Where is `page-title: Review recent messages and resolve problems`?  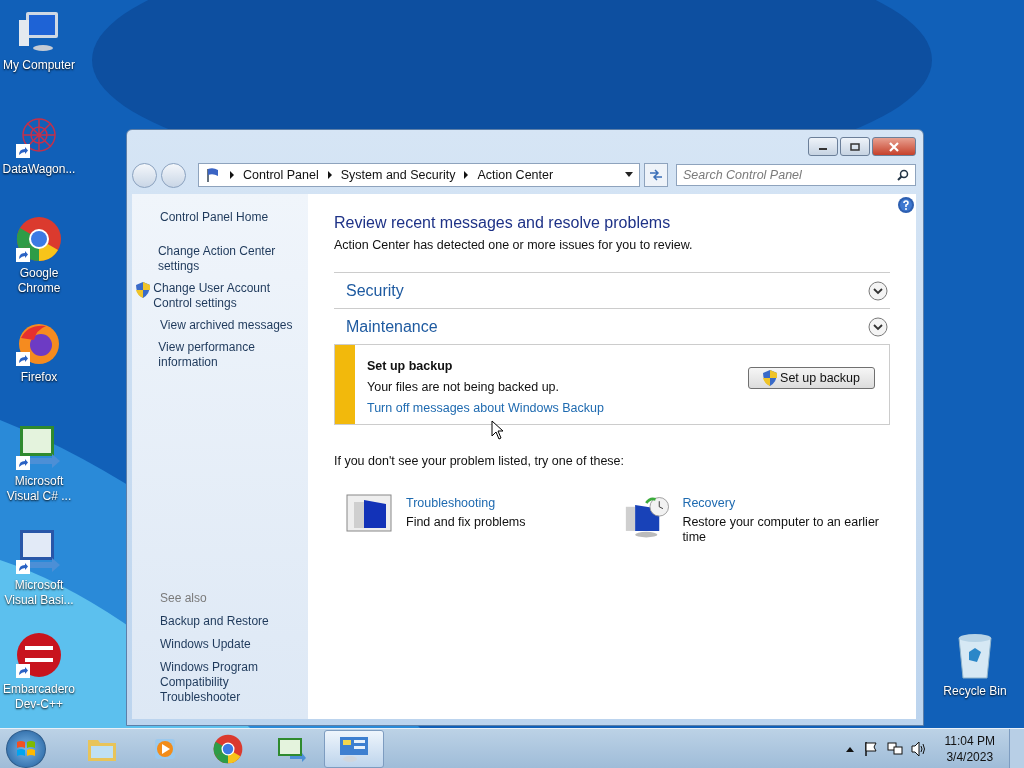
page-title: Review recent messages and resolve problems is located at coordinates (503, 223).